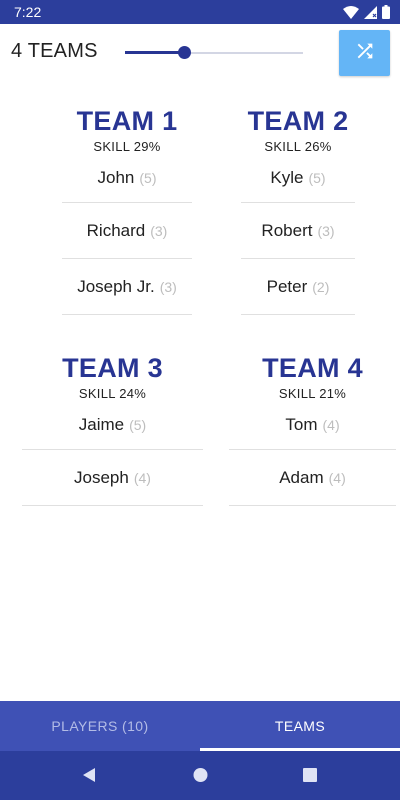 The image size is (400, 800). What do you see at coordinates (127, 121) in the screenshot?
I see `team-title: TEAM 1` at bounding box center [127, 121].